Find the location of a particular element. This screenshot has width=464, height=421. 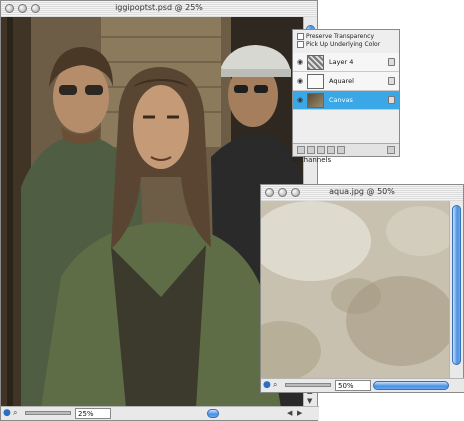

aqua-window-title: aqua.jpg @ 50% is located at coordinates (362, 191).